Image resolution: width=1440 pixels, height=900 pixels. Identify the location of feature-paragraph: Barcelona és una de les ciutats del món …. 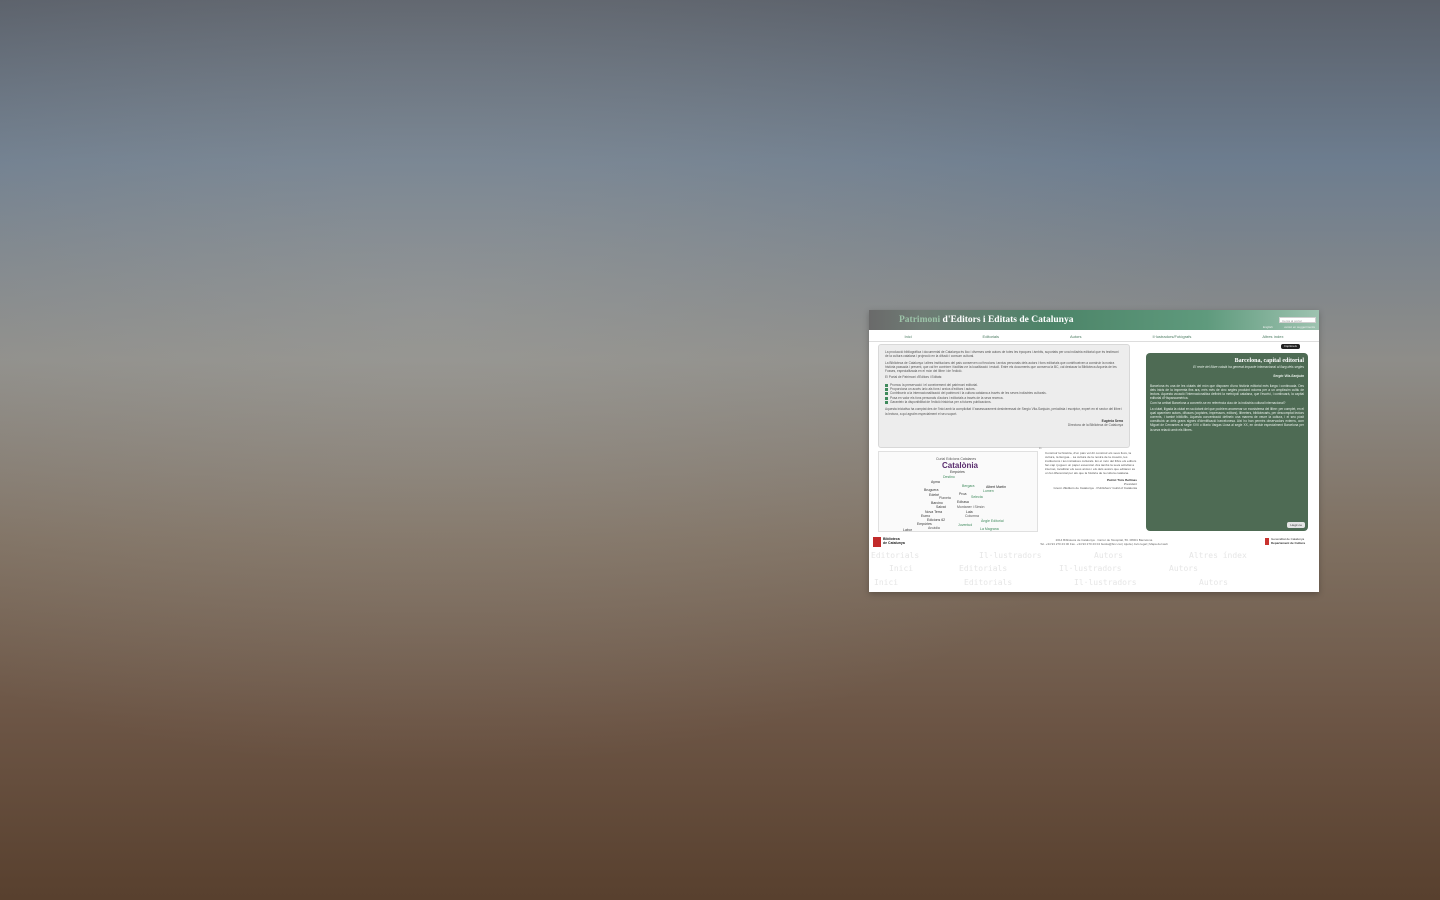
(1227, 392).